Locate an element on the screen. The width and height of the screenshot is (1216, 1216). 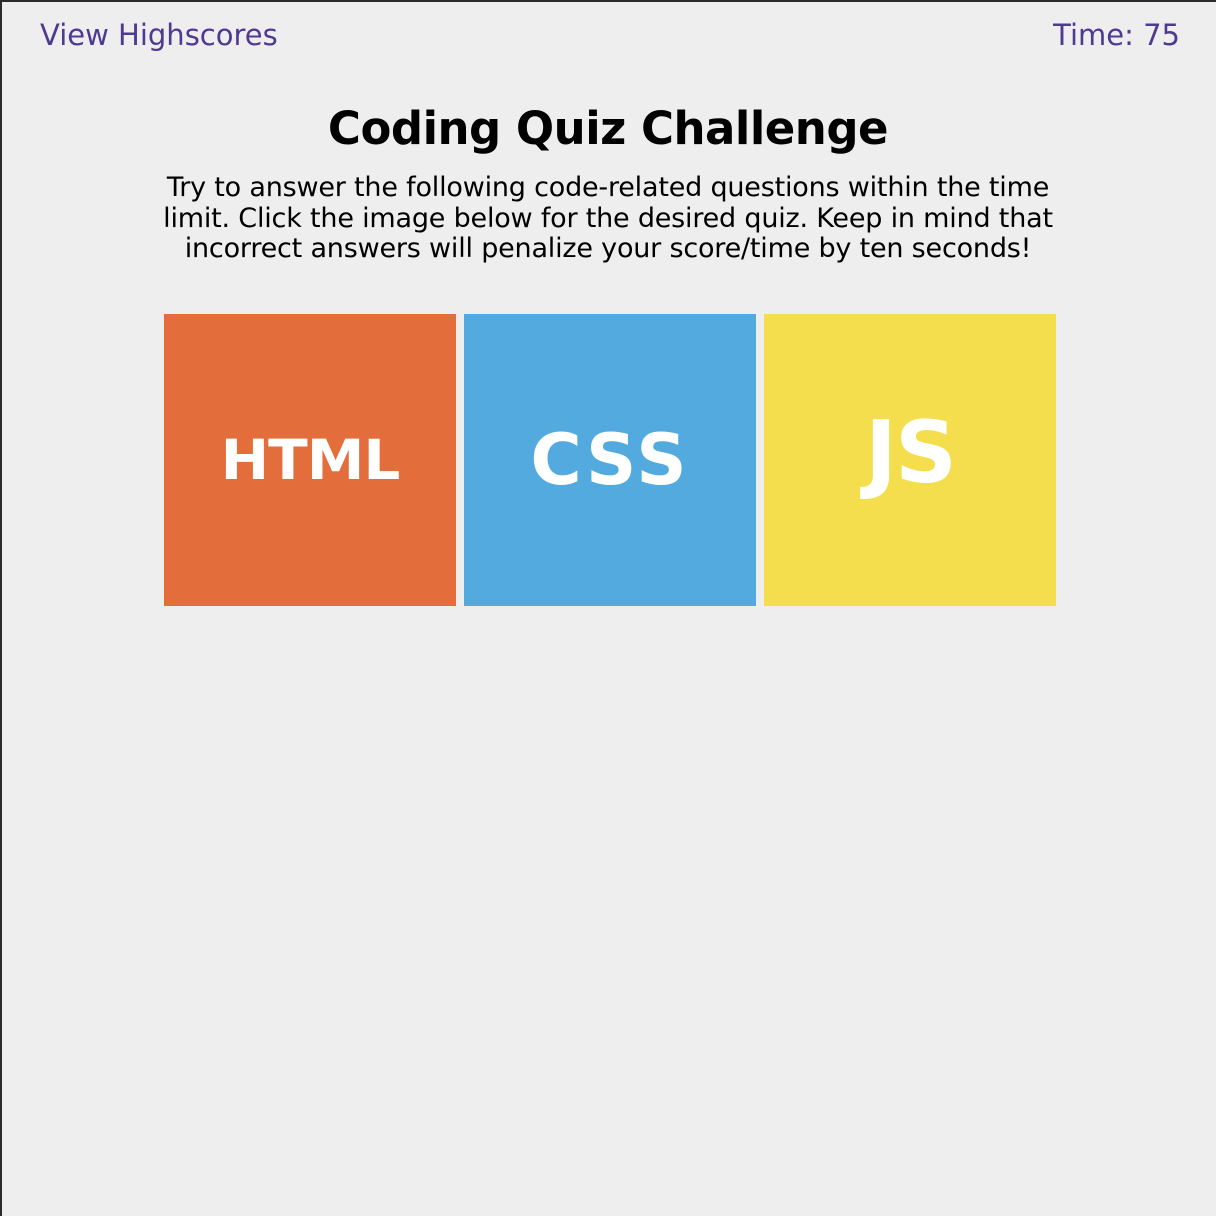
view-highscores-link: View Highscores is located at coordinates (159, 35).